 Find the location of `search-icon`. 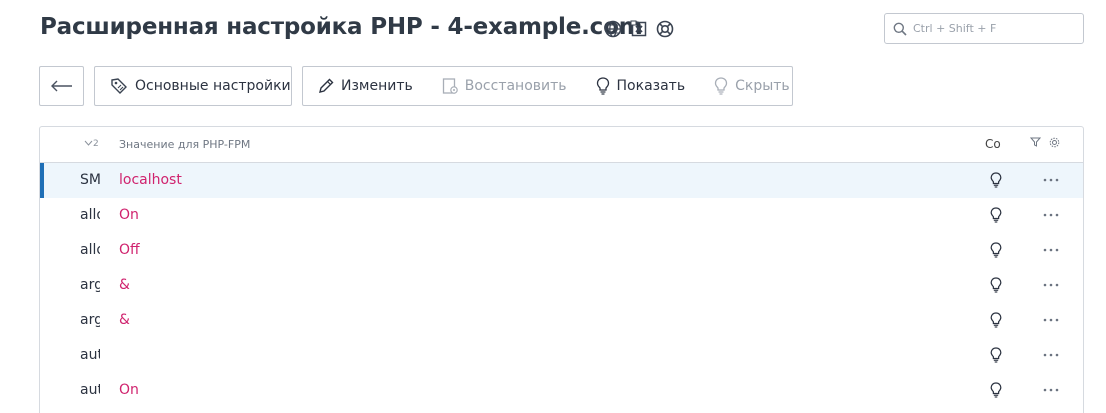

search-icon is located at coordinates (900, 29).